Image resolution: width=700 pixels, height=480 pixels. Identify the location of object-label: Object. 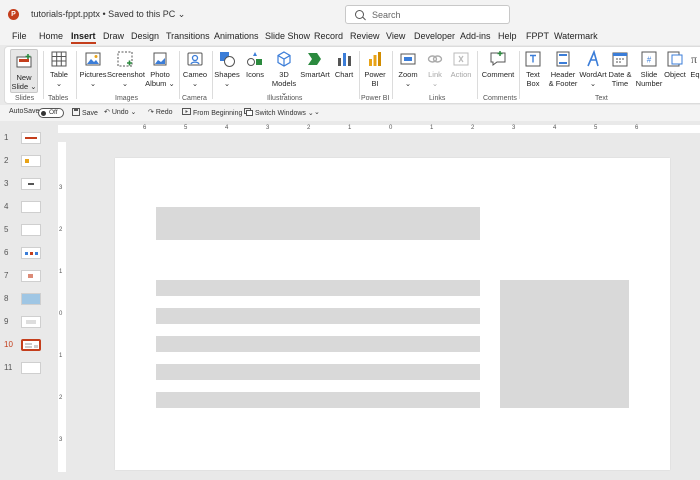
(675, 74).